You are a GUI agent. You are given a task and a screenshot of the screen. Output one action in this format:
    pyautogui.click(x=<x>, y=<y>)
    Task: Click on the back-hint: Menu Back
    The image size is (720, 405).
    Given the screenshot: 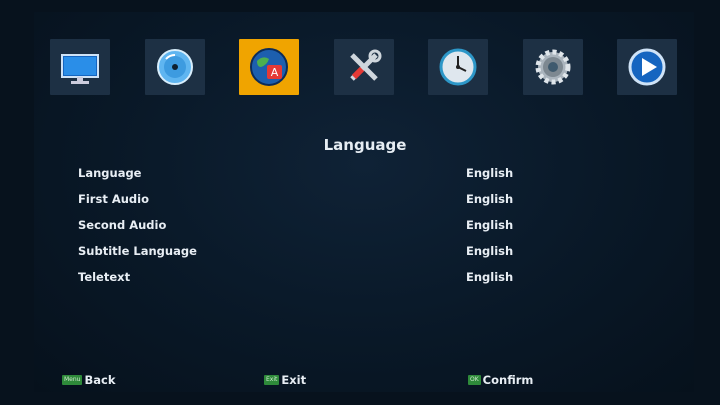 What is the action you would take?
    pyautogui.click(x=88, y=380)
    